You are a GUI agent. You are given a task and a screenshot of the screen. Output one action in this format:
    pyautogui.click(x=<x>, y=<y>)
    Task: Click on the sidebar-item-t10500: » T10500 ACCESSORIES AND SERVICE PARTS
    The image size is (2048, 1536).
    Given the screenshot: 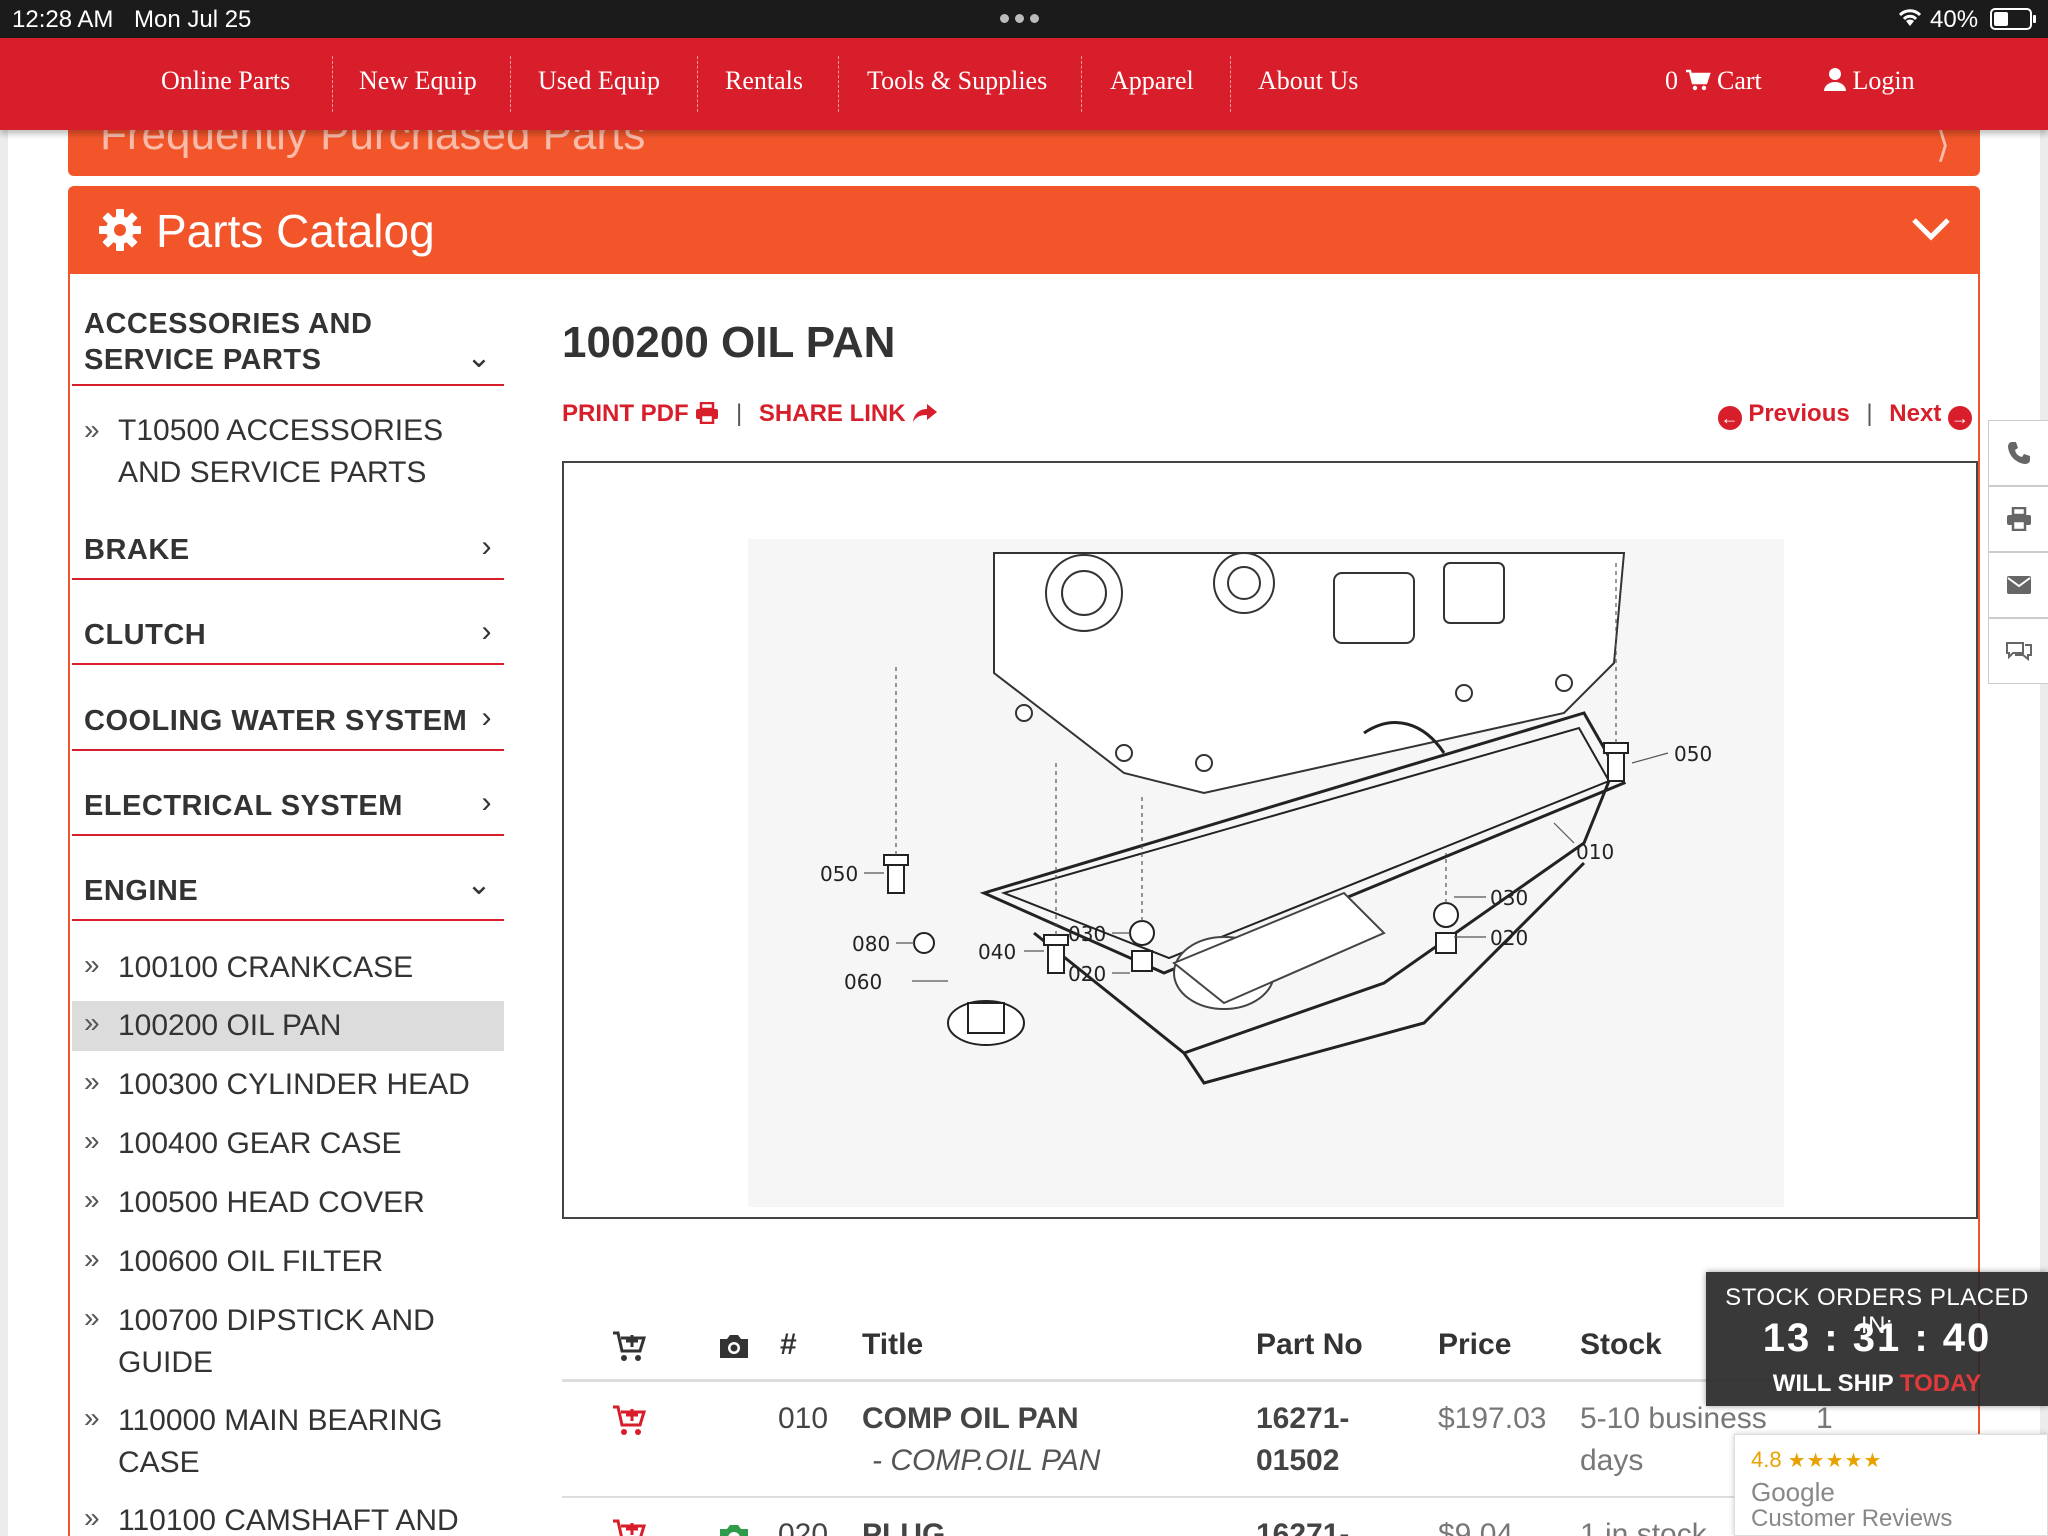 What is the action you would take?
    pyautogui.click(x=288, y=452)
    